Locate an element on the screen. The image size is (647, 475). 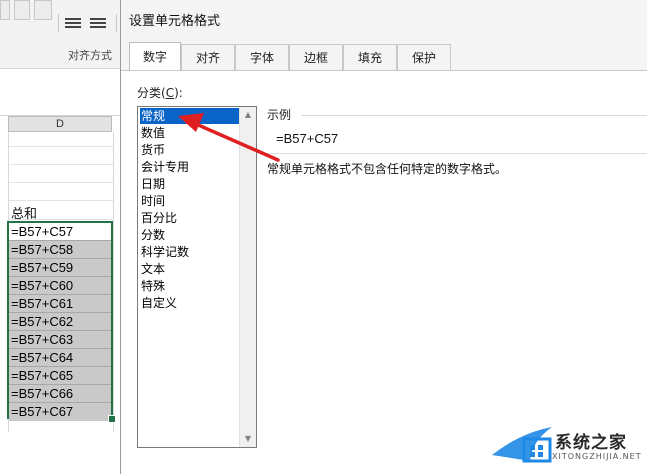
formula-cell: =B57+C63 is located at coordinates (60, 340).